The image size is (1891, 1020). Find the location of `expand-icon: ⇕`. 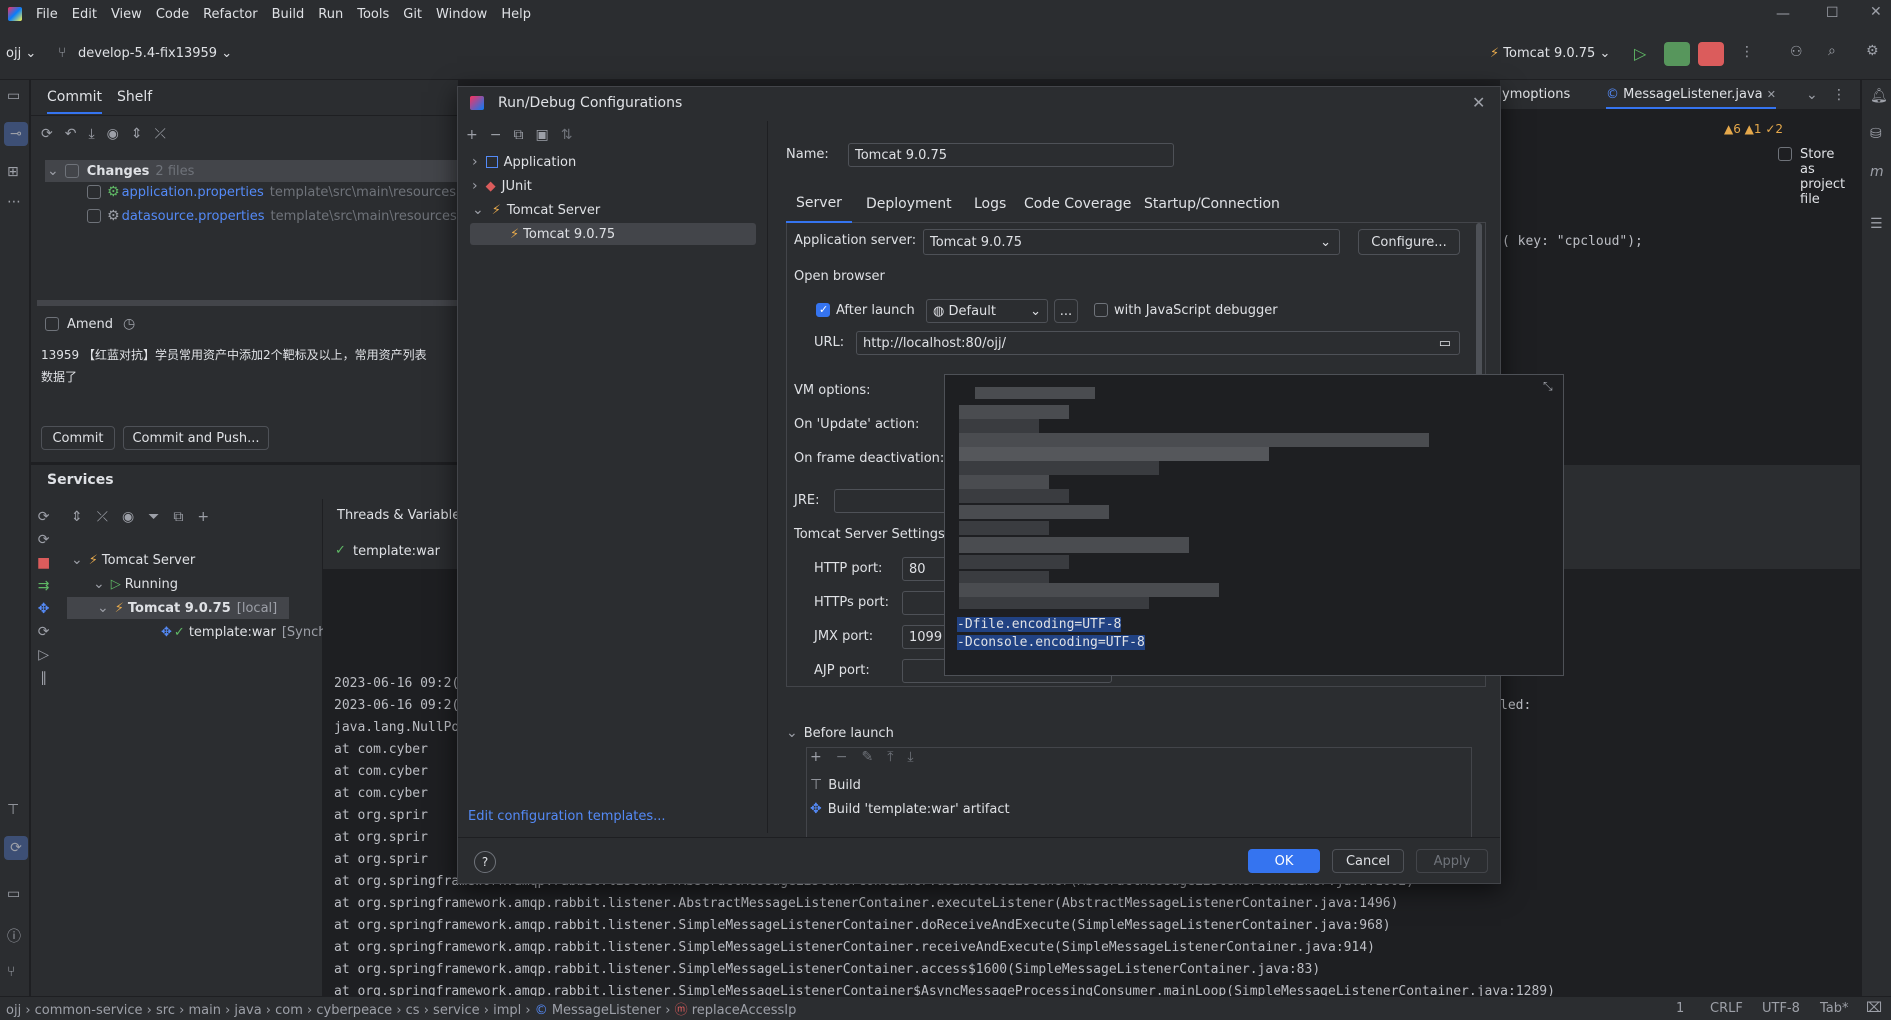

expand-icon: ⇕ is located at coordinates (137, 134).